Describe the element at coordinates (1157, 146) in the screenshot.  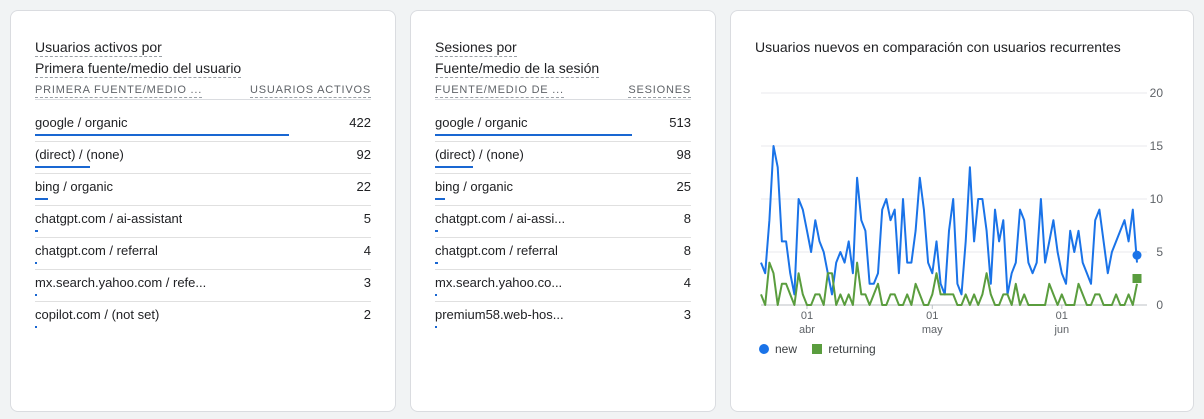
I see `y-tick-label: 15` at that location.